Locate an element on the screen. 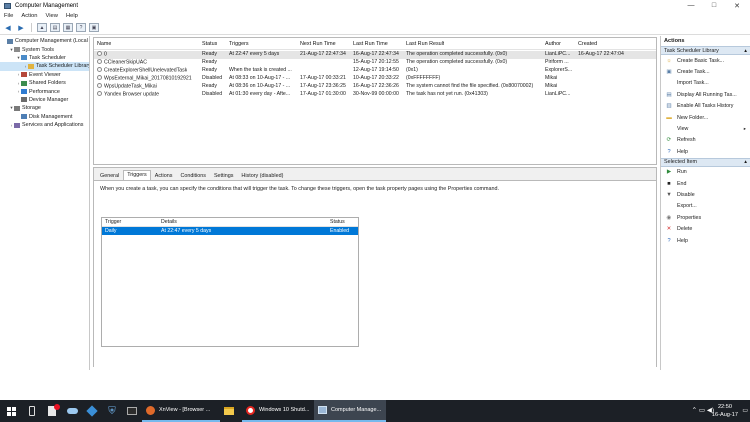  tree-item: Computer Management (Local is located at coordinates (44, 41).